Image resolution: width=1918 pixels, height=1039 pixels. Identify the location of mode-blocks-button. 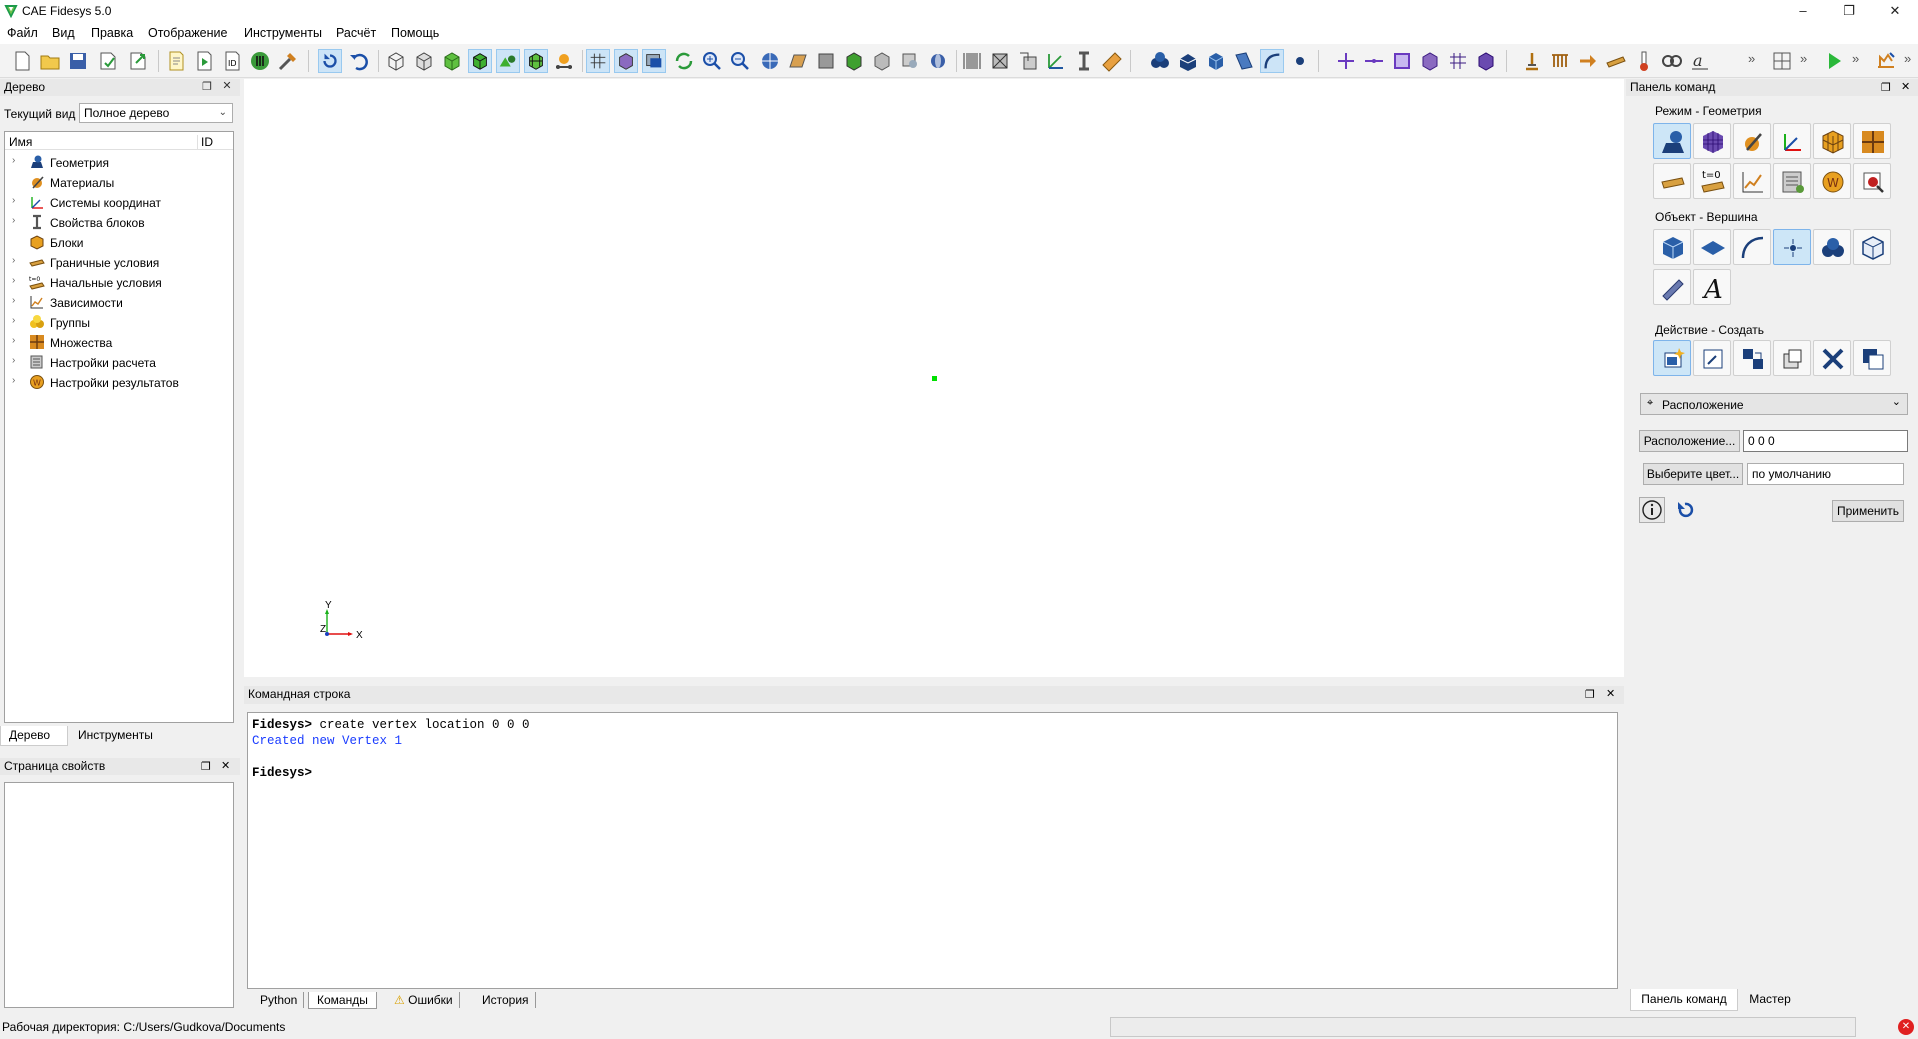
(1832, 141).